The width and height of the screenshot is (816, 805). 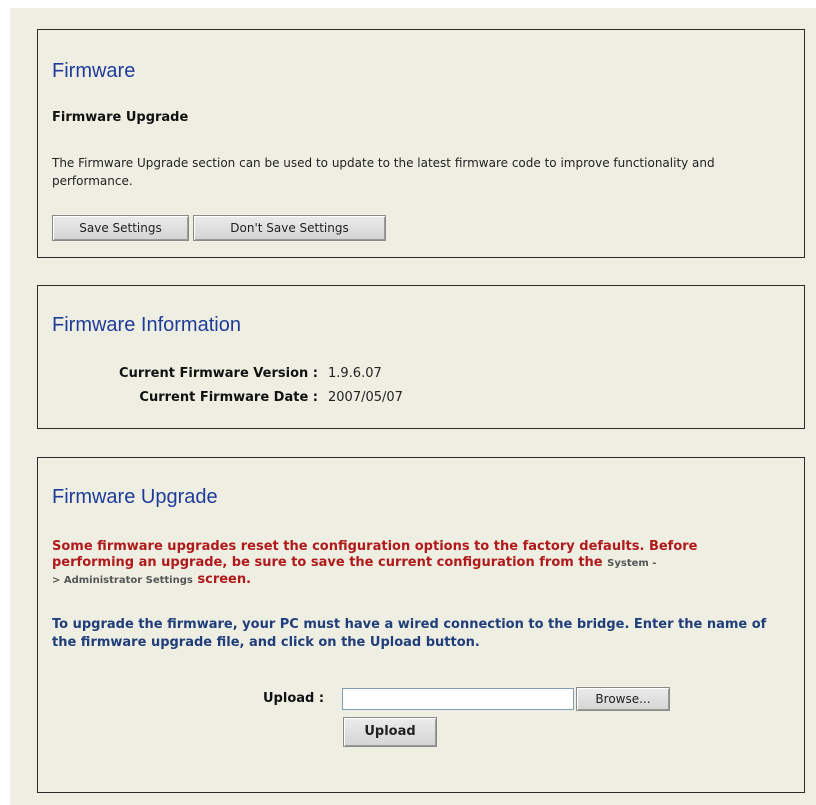 I want to click on firmware-title: Firmware, so click(x=94, y=71).